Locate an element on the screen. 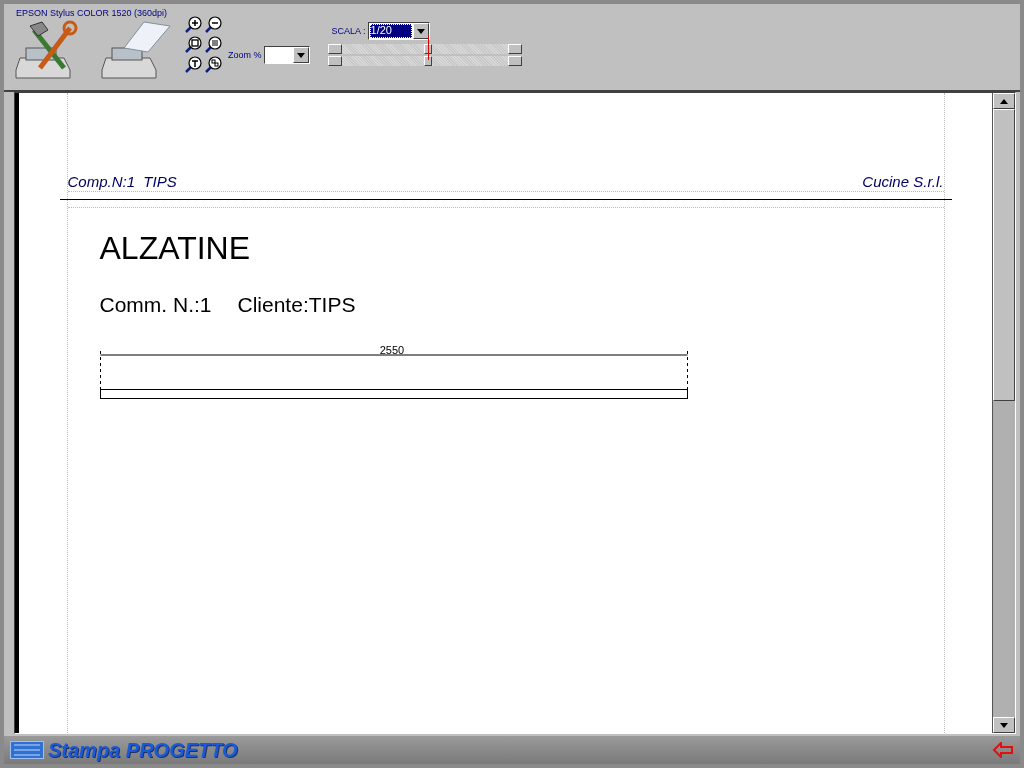 This screenshot has width=1024, height=768. up-arrow-icon is located at coordinates (1004, 101).